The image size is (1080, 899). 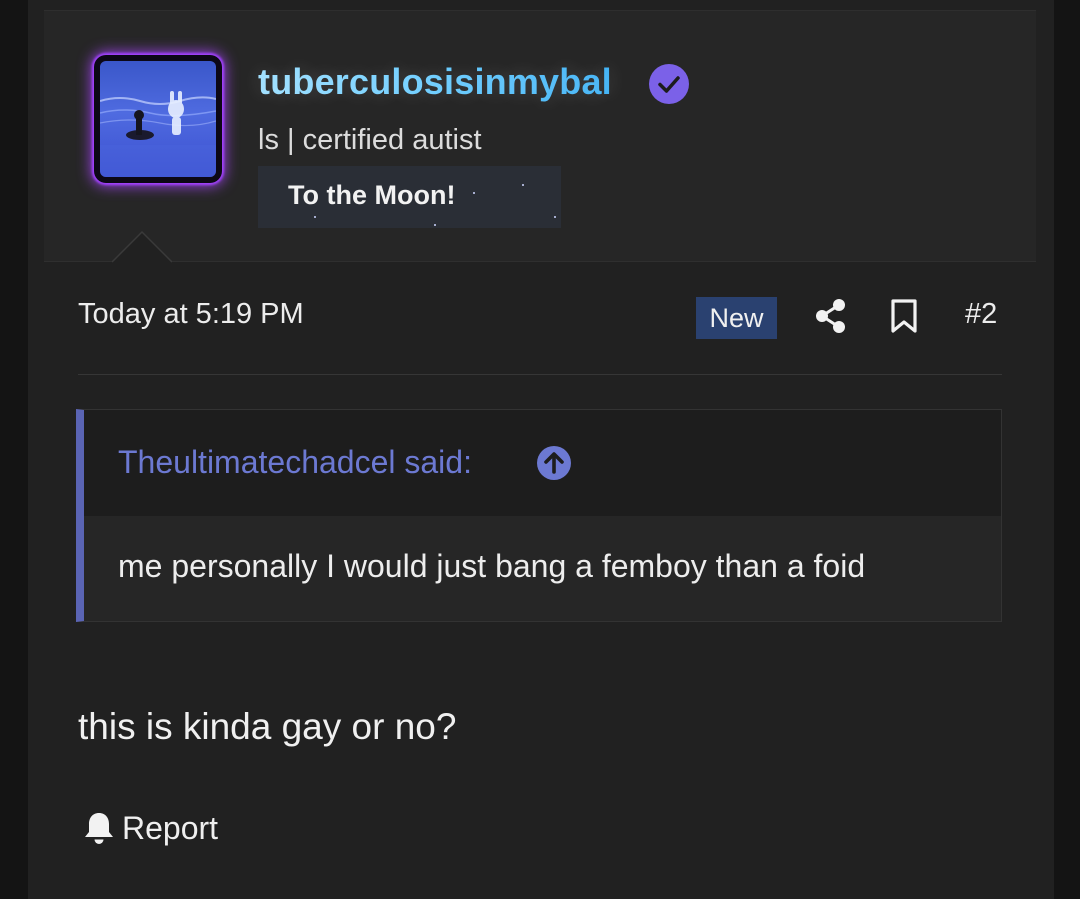 I want to click on new-badge: New, so click(x=736, y=318).